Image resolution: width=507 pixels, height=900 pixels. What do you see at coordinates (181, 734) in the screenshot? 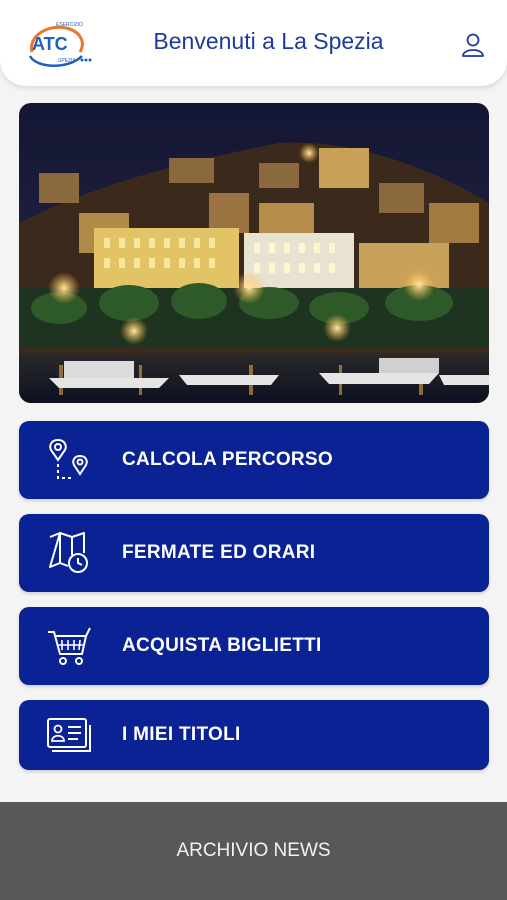
I see `i-miei-titoli-label: I MIEI TITOLI` at bounding box center [181, 734].